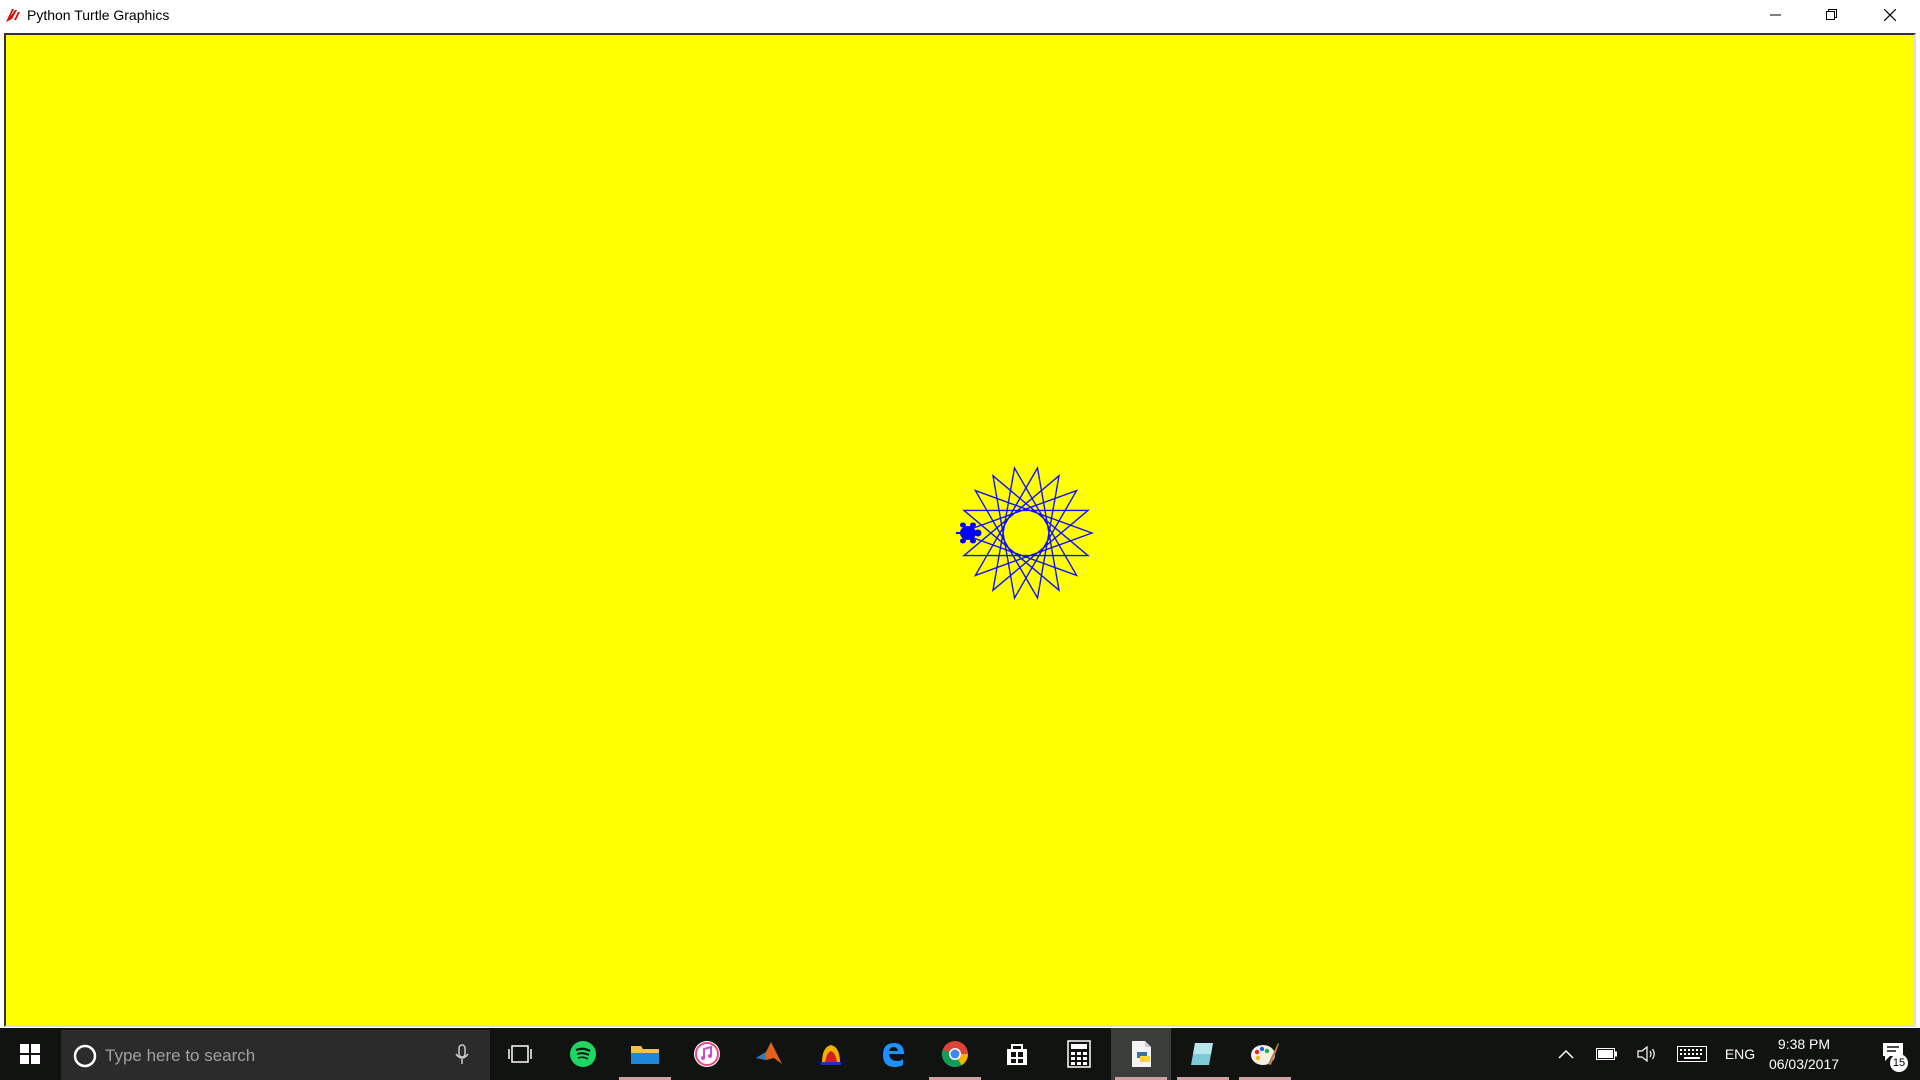 This screenshot has width=1920, height=1080. I want to click on app-taskbar-button, so click(831, 1054).